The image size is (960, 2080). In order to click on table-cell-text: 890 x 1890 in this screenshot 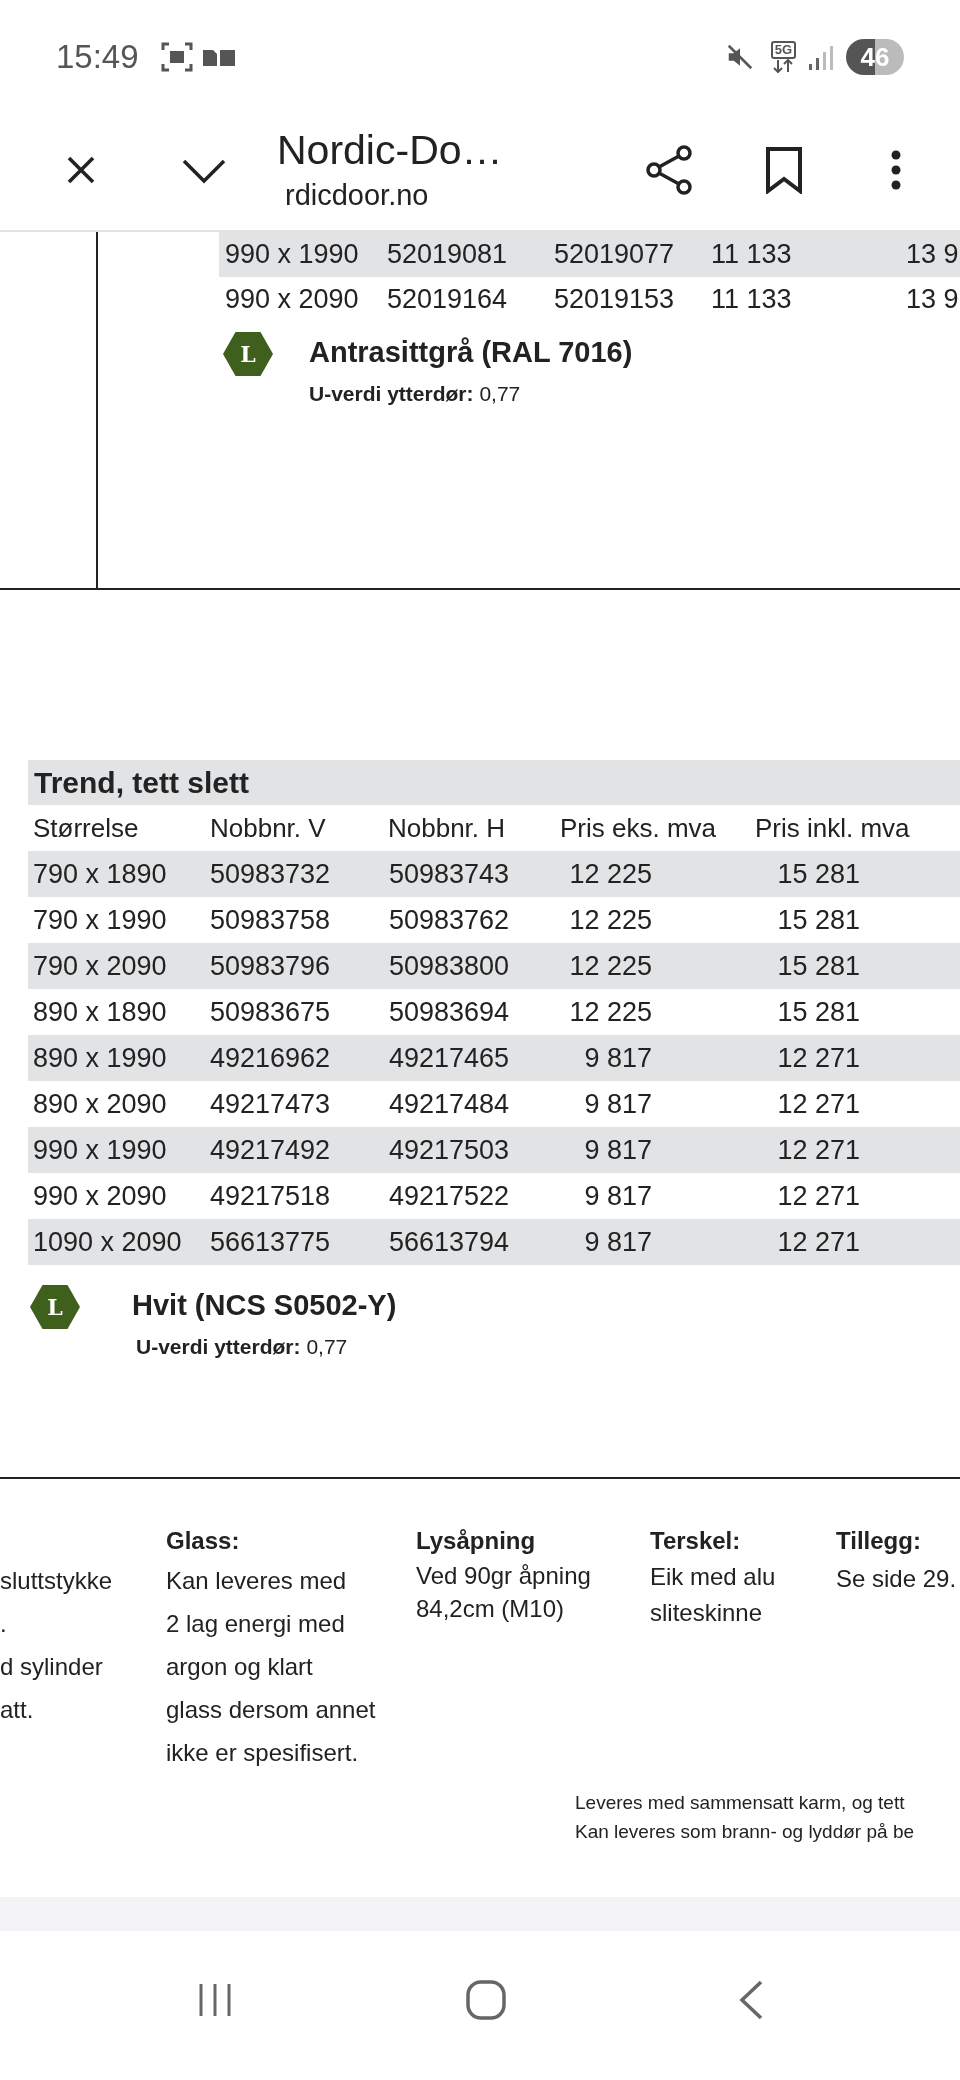, I will do `click(100, 1012)`.